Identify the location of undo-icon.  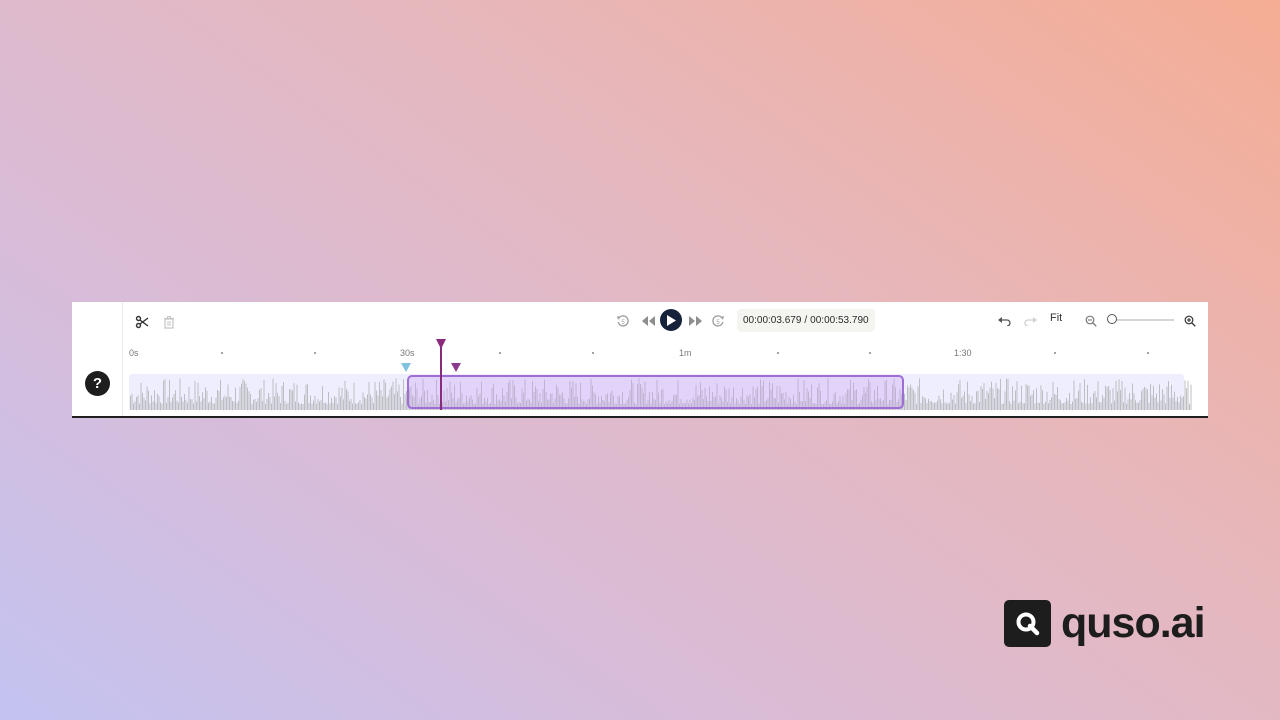
(1004, 321).